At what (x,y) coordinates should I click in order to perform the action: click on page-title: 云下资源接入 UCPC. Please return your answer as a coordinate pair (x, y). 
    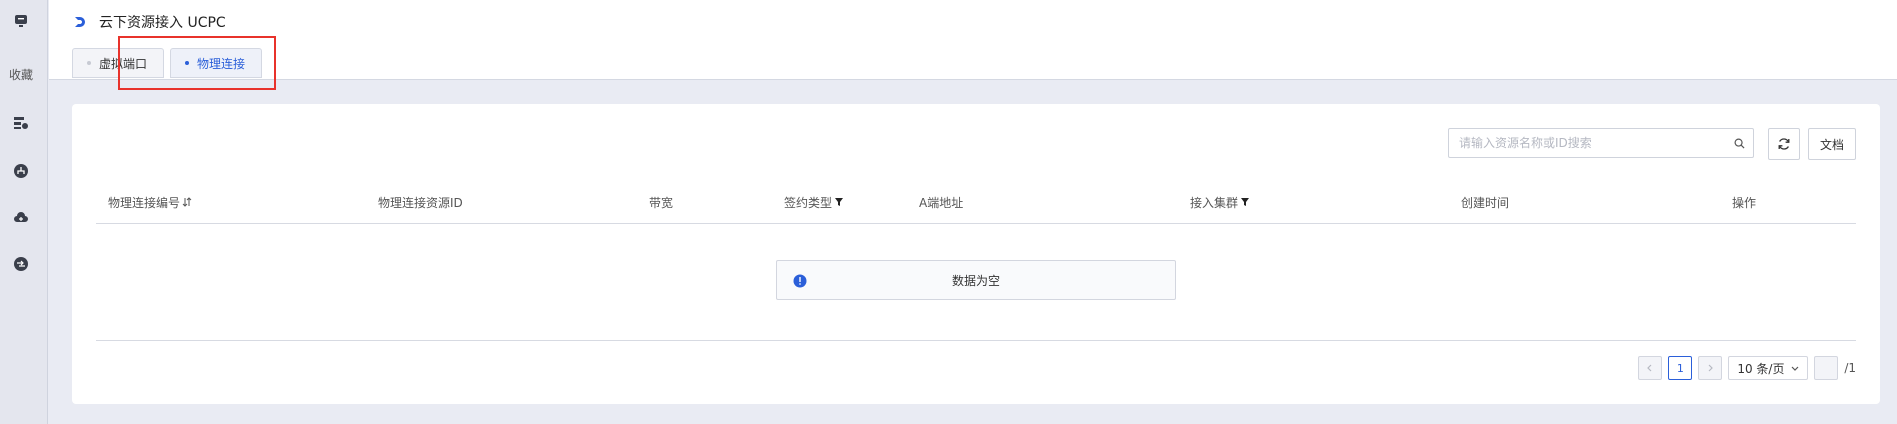
    Looking at the image, I should click on (162, 23).